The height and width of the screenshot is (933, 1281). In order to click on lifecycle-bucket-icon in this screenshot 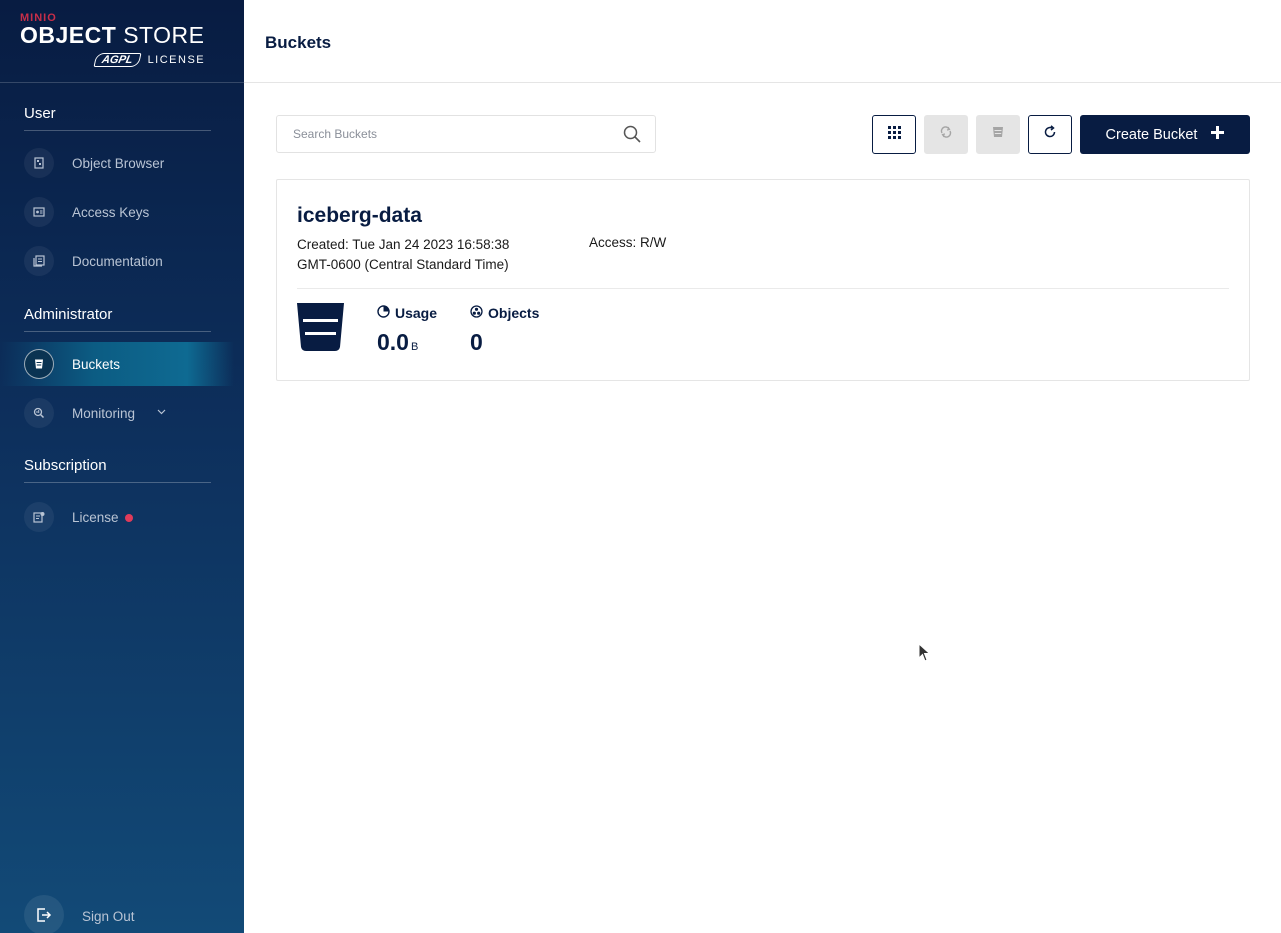, I will do `click(998, 134)`.